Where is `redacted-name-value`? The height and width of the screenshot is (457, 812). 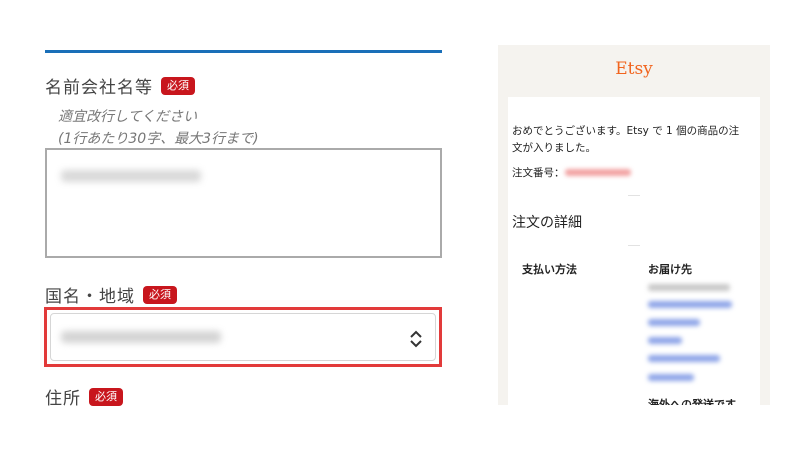 redacted-name-value is located at coordinates (131, 176).